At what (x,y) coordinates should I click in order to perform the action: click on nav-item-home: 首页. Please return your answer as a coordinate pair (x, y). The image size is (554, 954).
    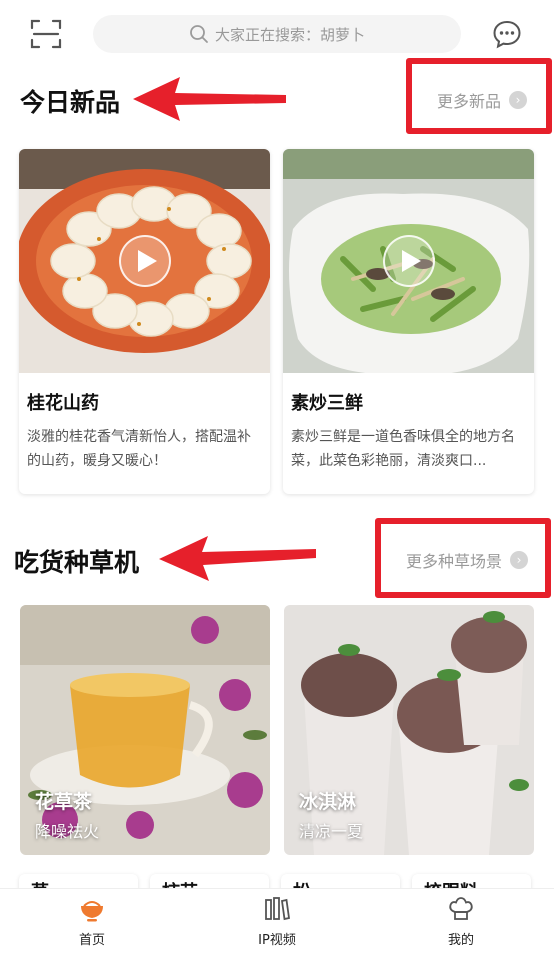
    Looking at the image, I should click on (92, 921).